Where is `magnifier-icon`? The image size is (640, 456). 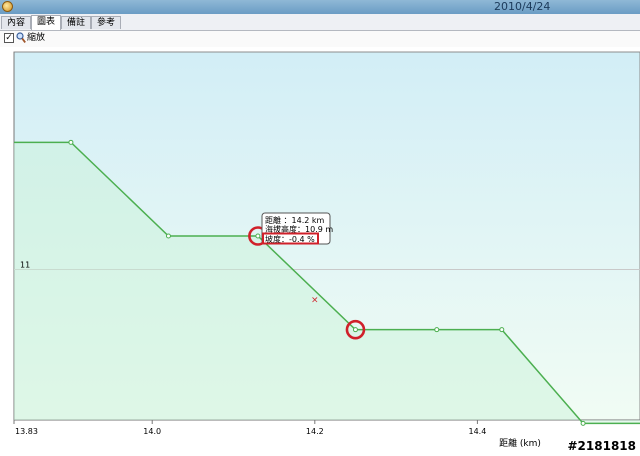
magnifier-icon is located at coordinates (21, 37).